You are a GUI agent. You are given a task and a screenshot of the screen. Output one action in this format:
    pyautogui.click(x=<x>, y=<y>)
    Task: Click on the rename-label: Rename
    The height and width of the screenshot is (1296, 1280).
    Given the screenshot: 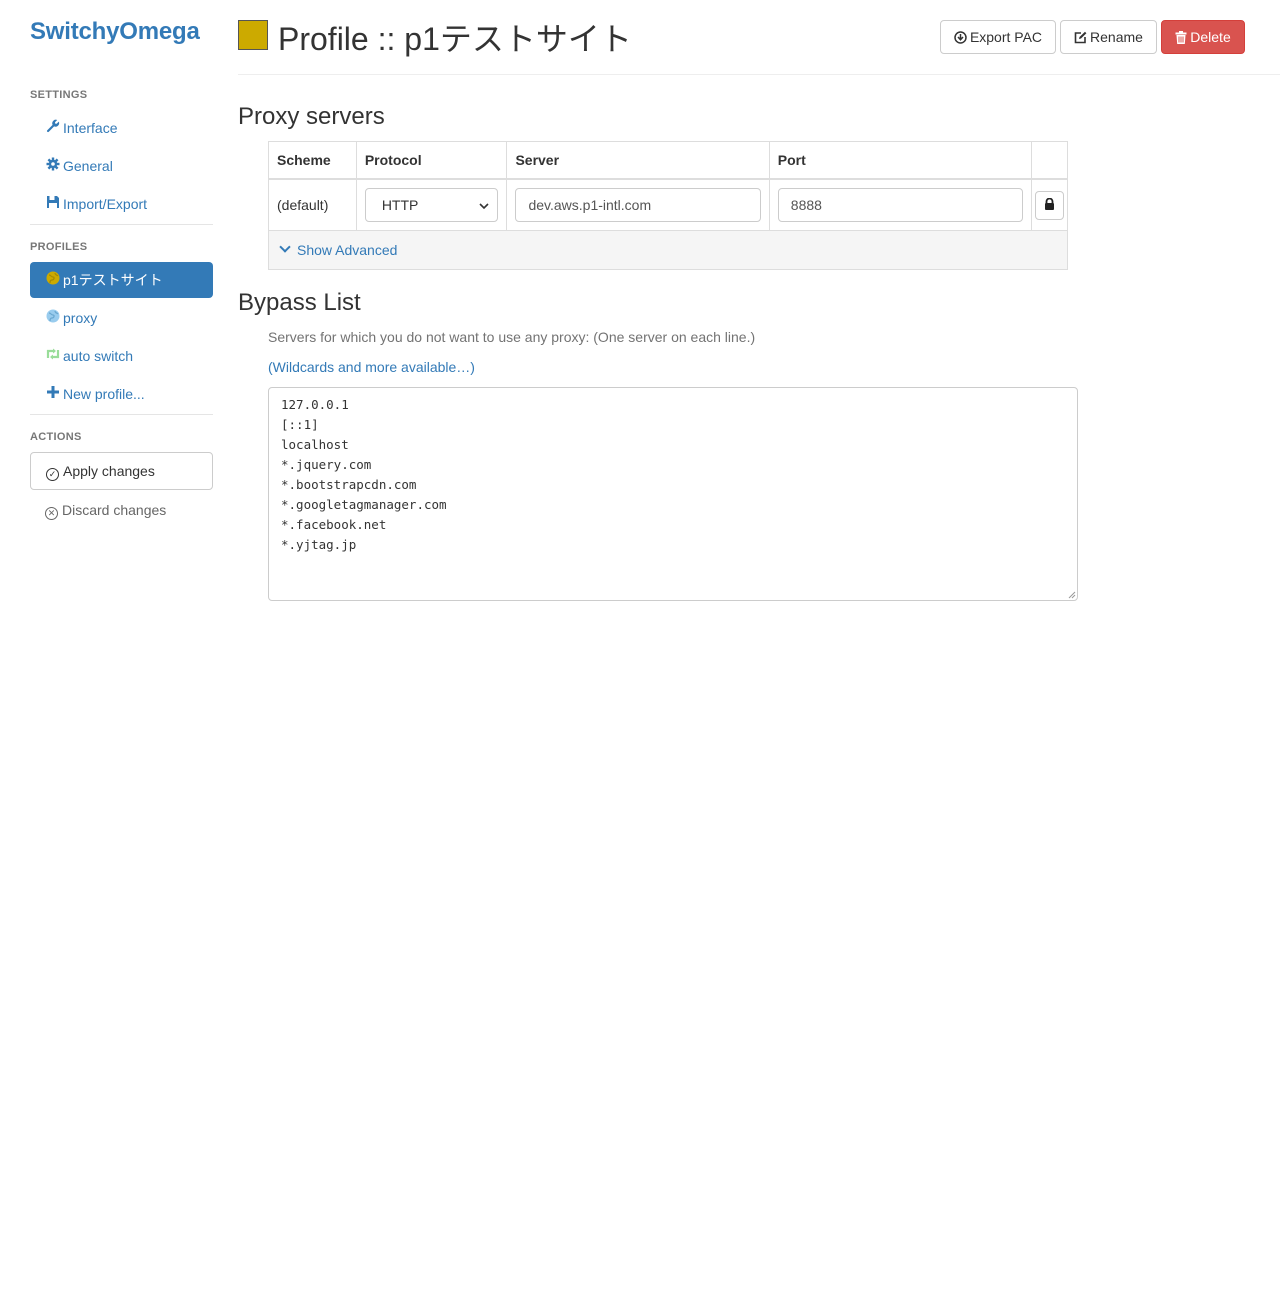 What is the action you would take?
    pyautogui.click(x=1116, y=37)
    